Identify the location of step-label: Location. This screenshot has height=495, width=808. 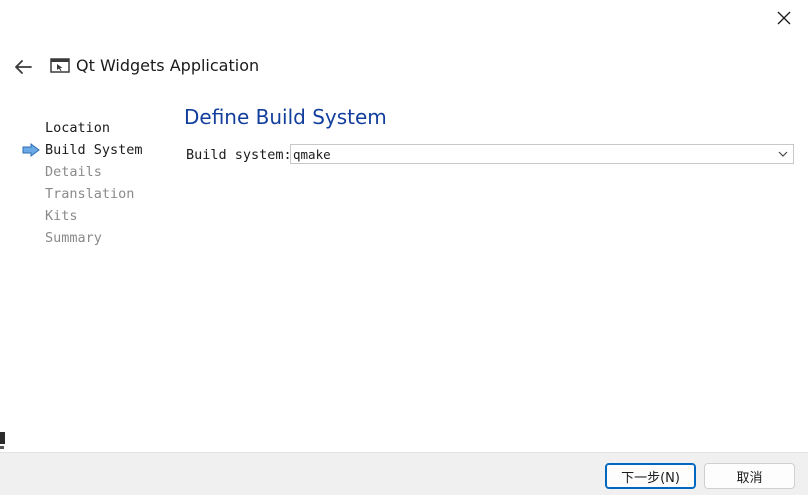
(78, 128).